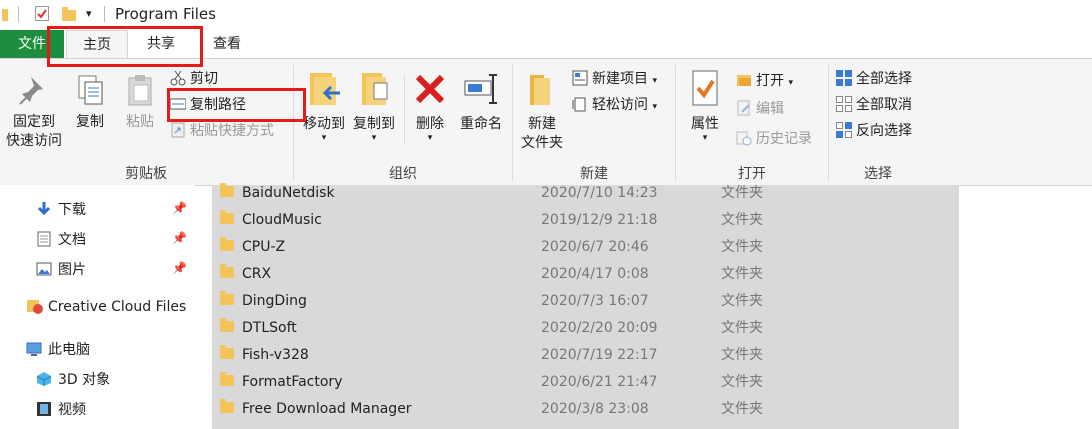 This screenshot has width=1092, height=429. What do you see at coordinates (117, 307) in the screenshot?
I see `sidebar-item-label: Creative Cloud Files` at bounding box center [117, 307].